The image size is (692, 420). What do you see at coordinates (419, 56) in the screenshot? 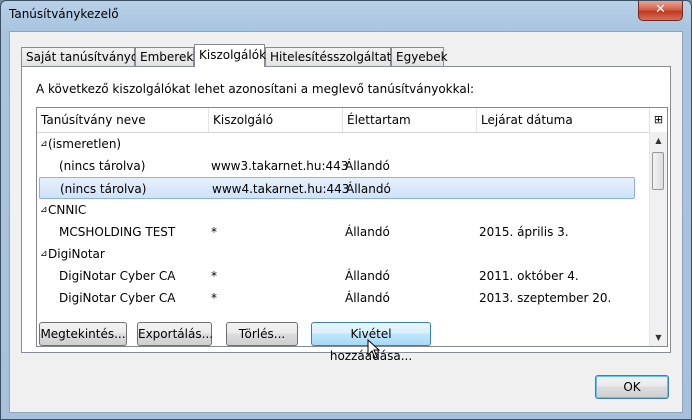
I see `tab-others: Egyebek` at bounding box center [419, 56].